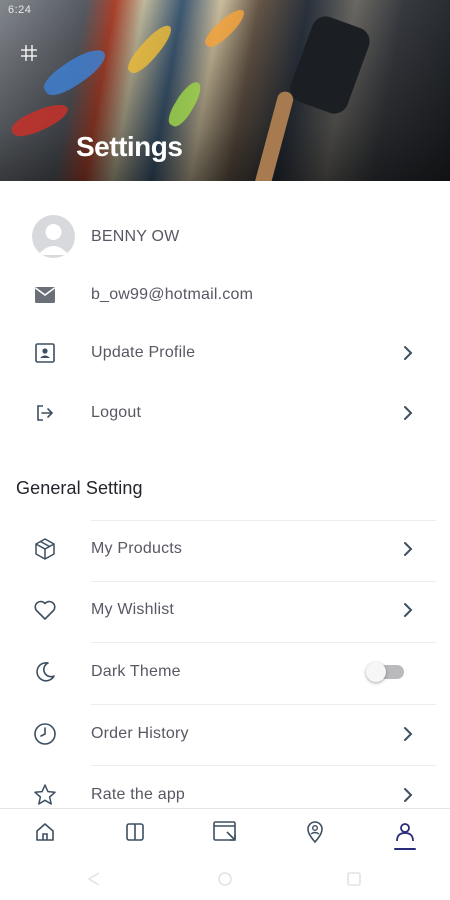 Image resolution: width=450 pixels, height=900 pixels. I want to click on dark-theme-label: Dark Theme, so click(136, 671).